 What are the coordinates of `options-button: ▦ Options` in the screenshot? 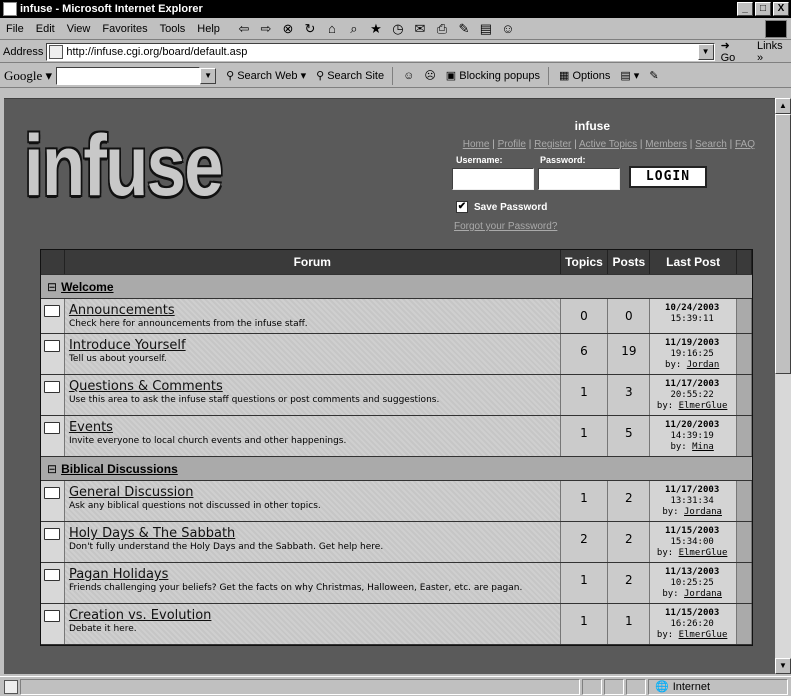 It's located at (584, 75).